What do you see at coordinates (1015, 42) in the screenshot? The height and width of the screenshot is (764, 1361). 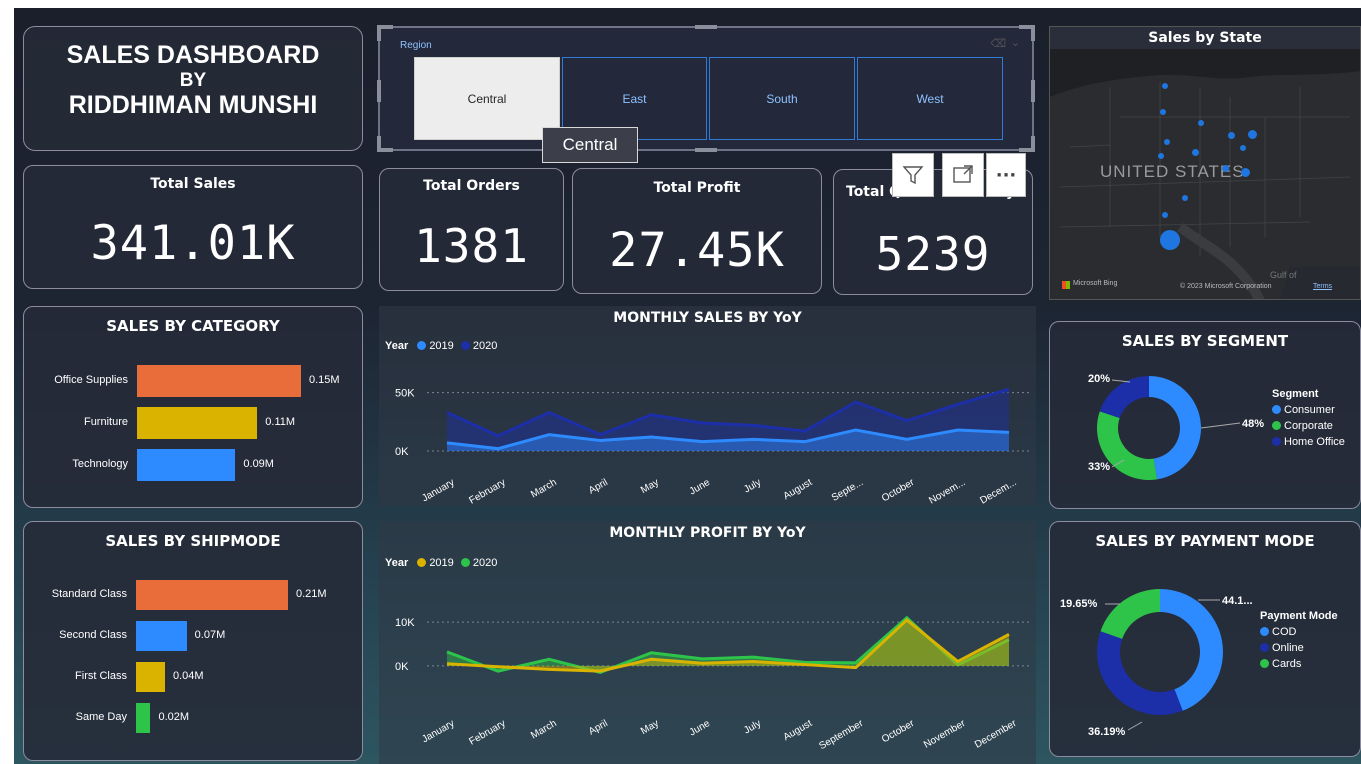 I see `chevron-down-icon: ⌄` at bounding box center [1015, 42].